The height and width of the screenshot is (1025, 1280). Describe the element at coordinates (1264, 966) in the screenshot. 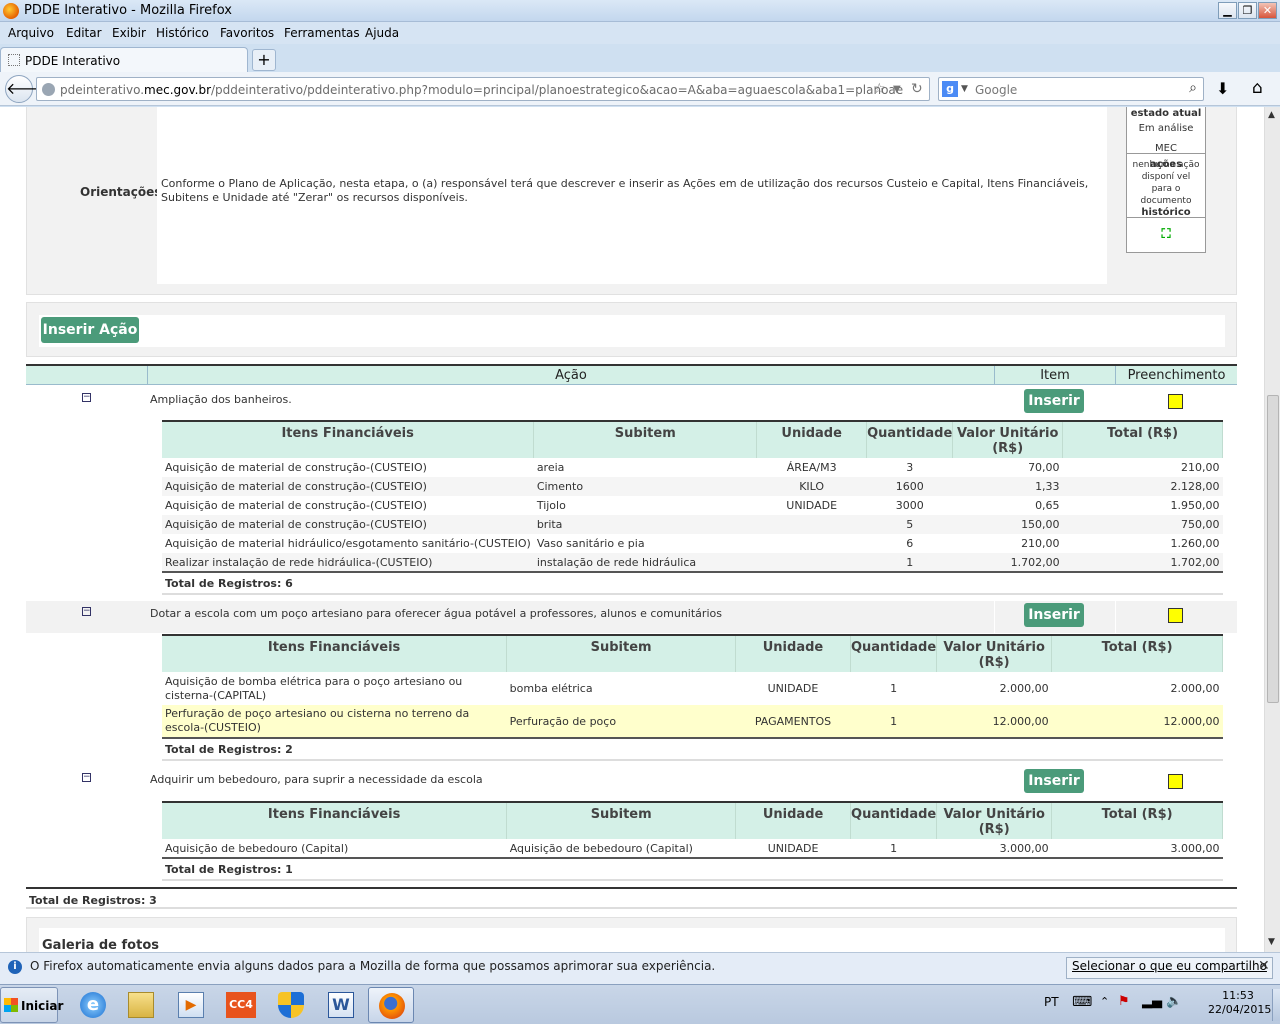

I see `close-notification-icon: ✕` at that location.